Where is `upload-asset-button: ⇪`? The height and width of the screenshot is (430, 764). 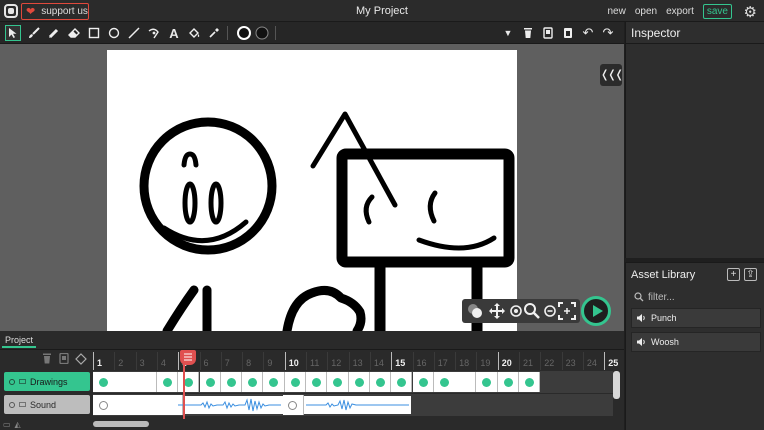
upload-asset-button: ⇪ is located at coordinates (750, 274).